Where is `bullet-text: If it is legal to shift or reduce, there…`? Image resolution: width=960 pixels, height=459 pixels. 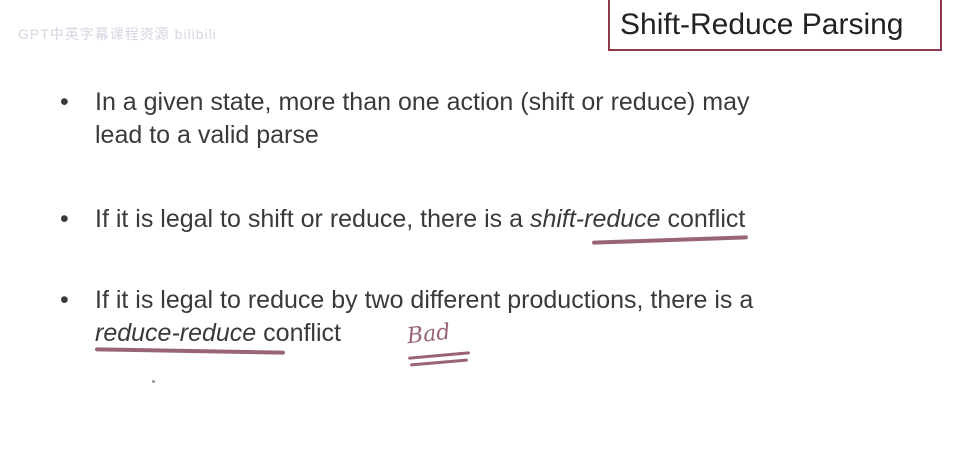 bullet-text: If it is legal to shift or reduce, there… is located at coordinates (420, 219).